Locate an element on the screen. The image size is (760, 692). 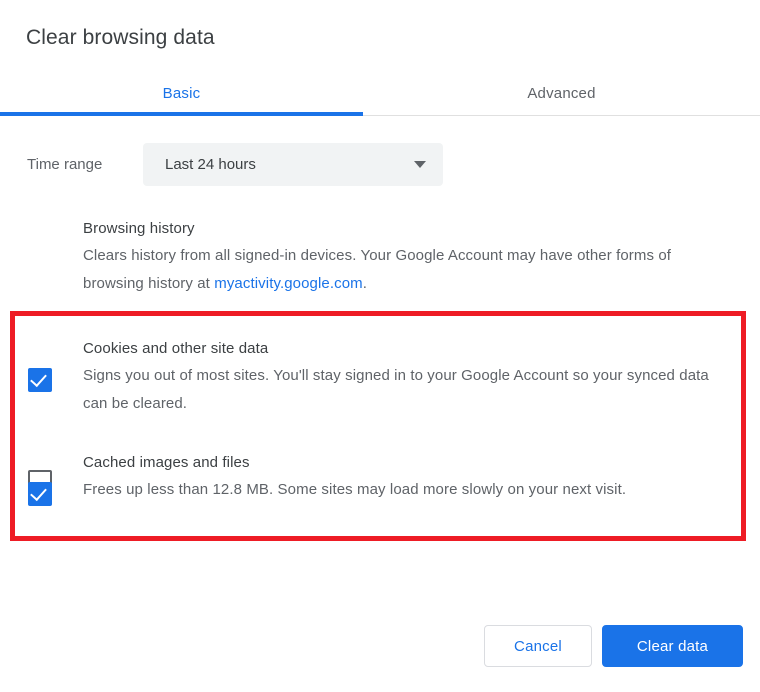
cancel-button: Cancel is located at coordinates (538, 646).